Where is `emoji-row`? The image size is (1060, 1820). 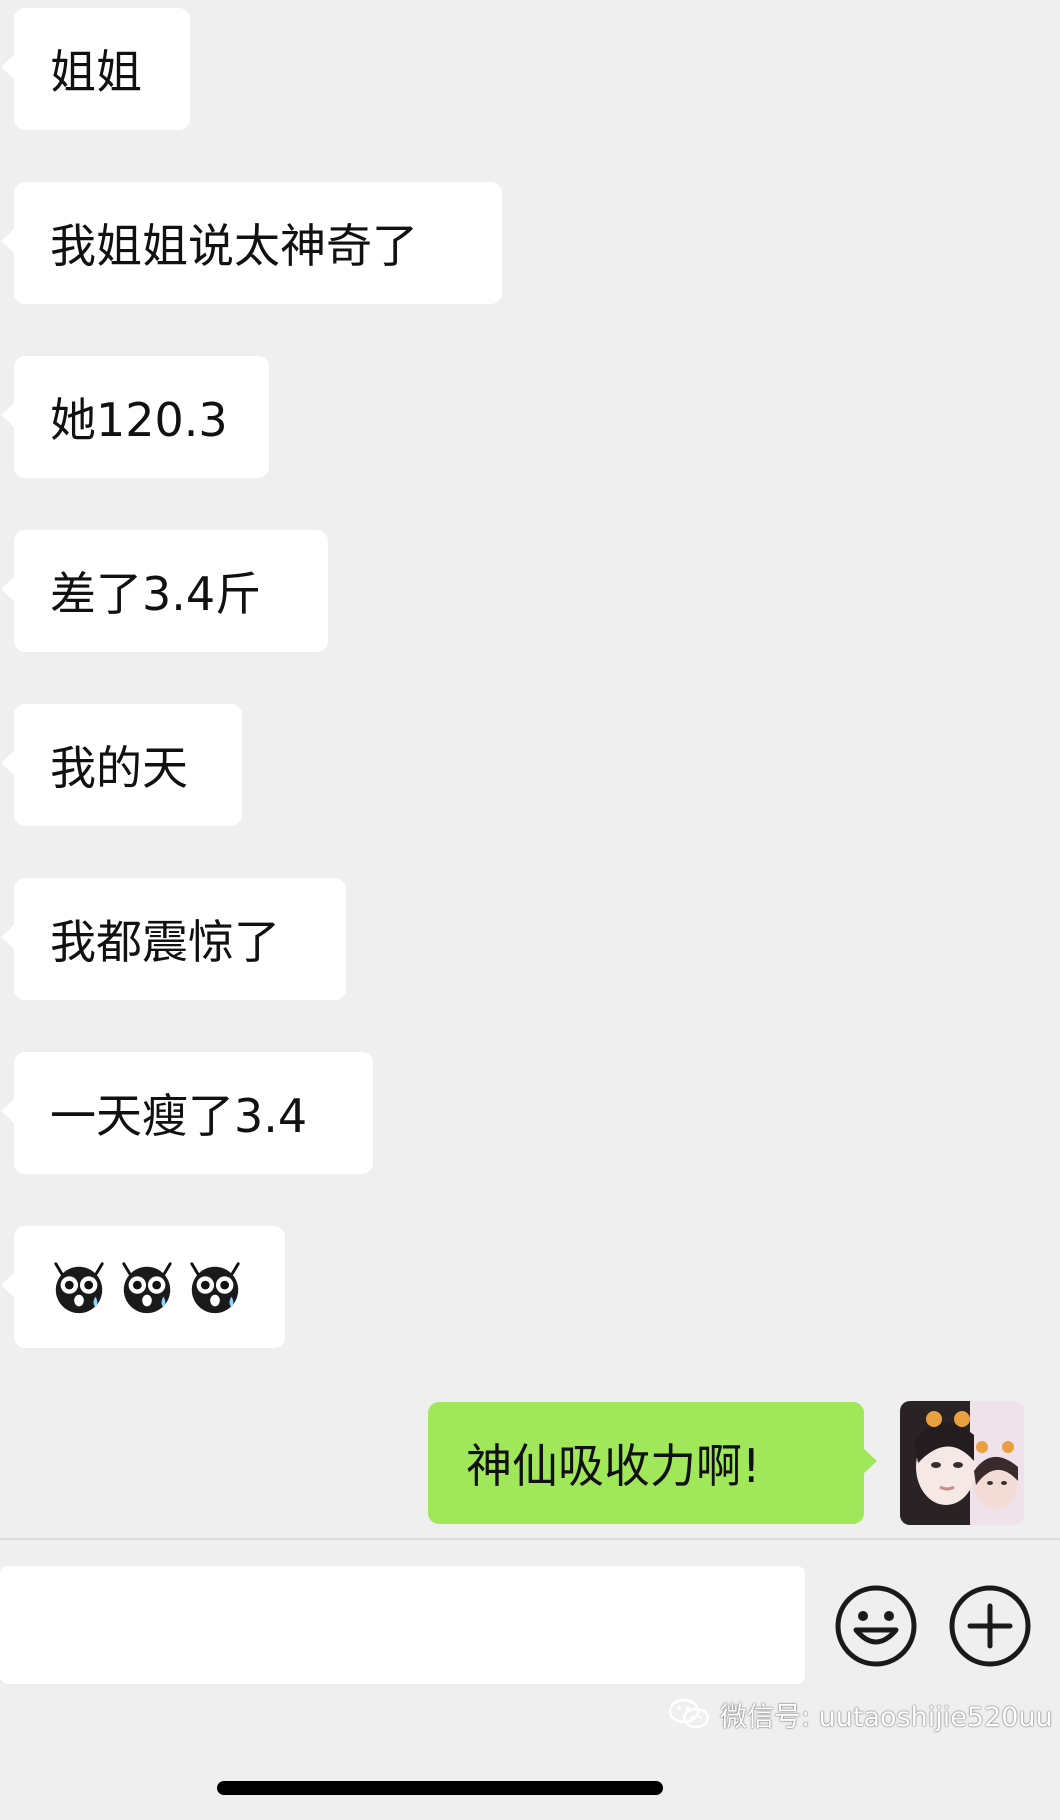 emoji-row is located at coordinates (147, 1287).